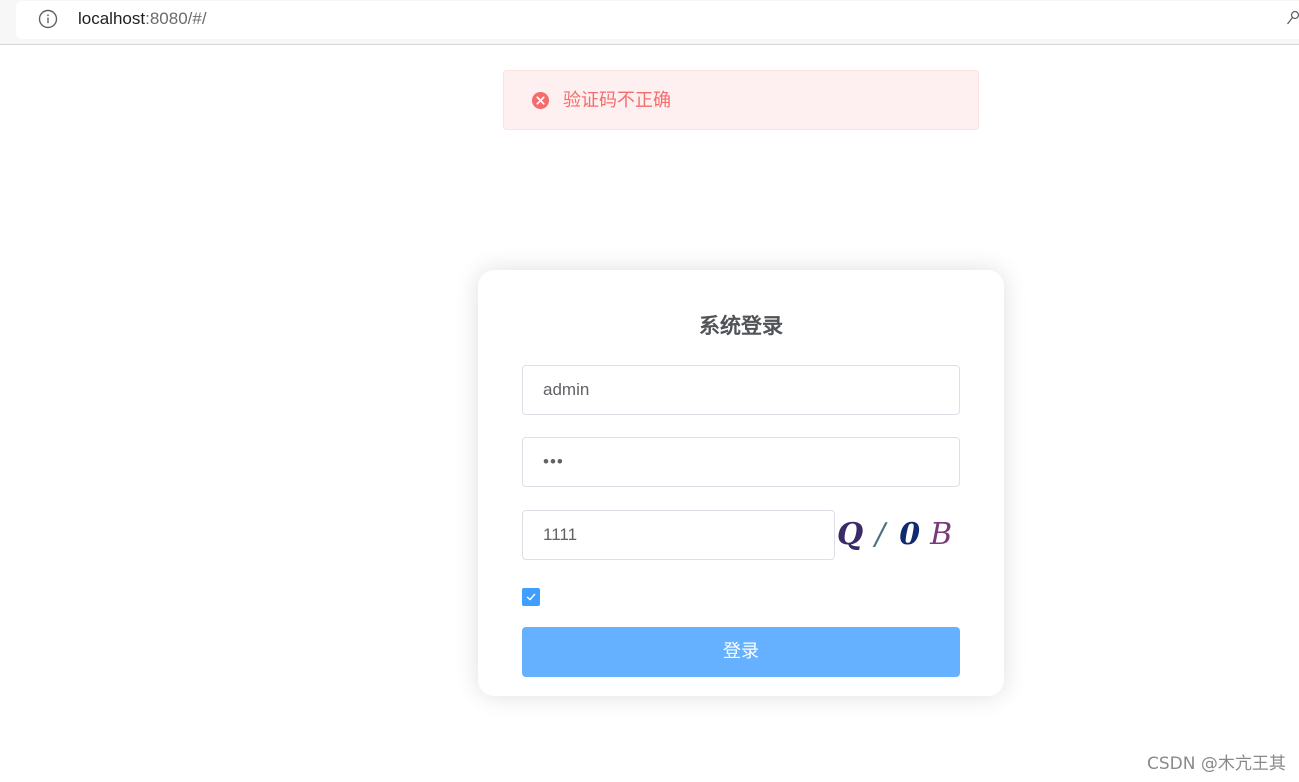 The height and width of the screenshot is (782, 1299). Describe the element at coordinates (617, 100) in the screenshot. I see `error-message-text: 验证码不正确` at that location.